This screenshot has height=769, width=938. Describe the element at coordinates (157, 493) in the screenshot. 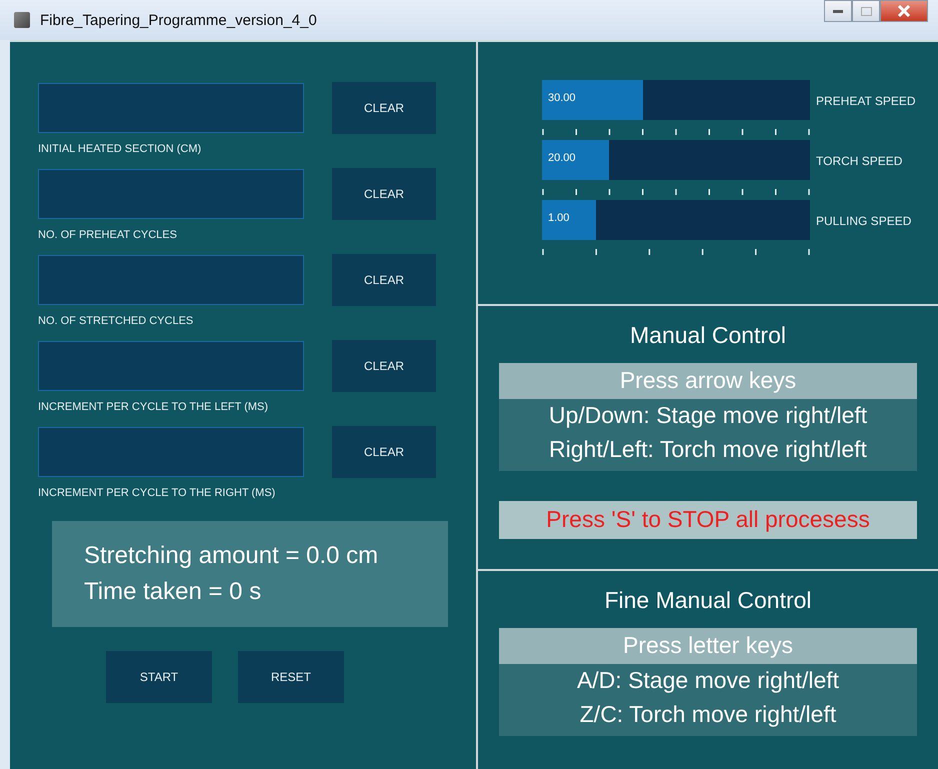

I see `field-label: INCREMENT PER CYCLE TO THE RIGHT (MS)` at that location.